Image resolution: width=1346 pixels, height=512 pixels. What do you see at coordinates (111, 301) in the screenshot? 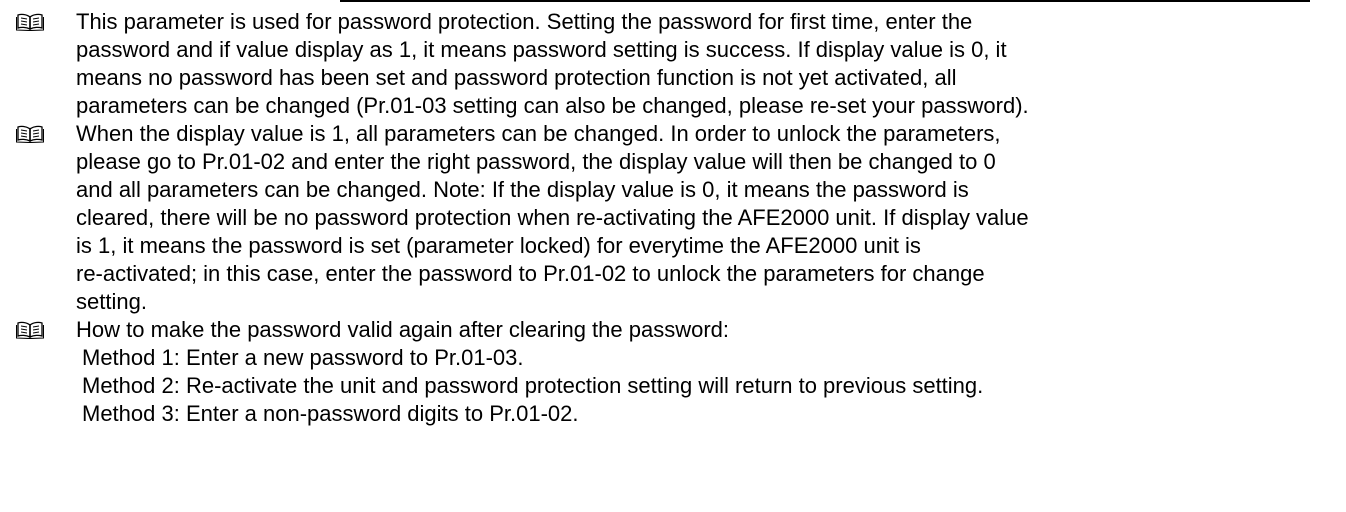
I see `paragraph-line: setting.` at bounding box center [111, 301].